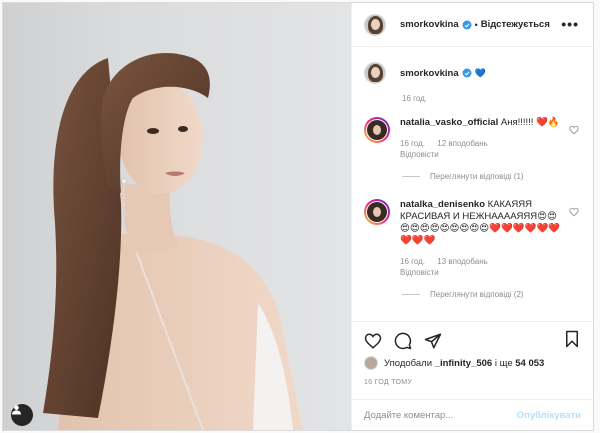 Image resolution: width=600 pixels, height=433 pixels. Describe the element at coordinates (462, 261) in the screenshot. I see `comment-likes: 13 вподобань` at that location.